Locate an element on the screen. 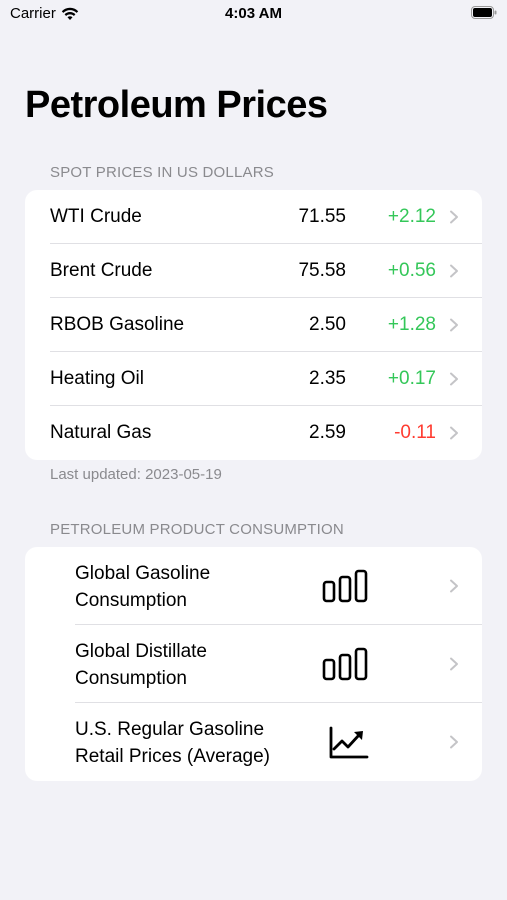 This screenshot has height=900, width=507. status-time: 4:03 AM is located at coordinates (253, 13).